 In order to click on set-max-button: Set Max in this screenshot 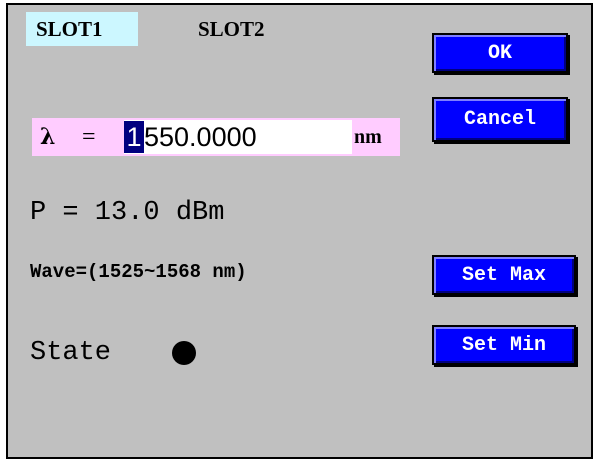, I will do `click(504, 275)`.